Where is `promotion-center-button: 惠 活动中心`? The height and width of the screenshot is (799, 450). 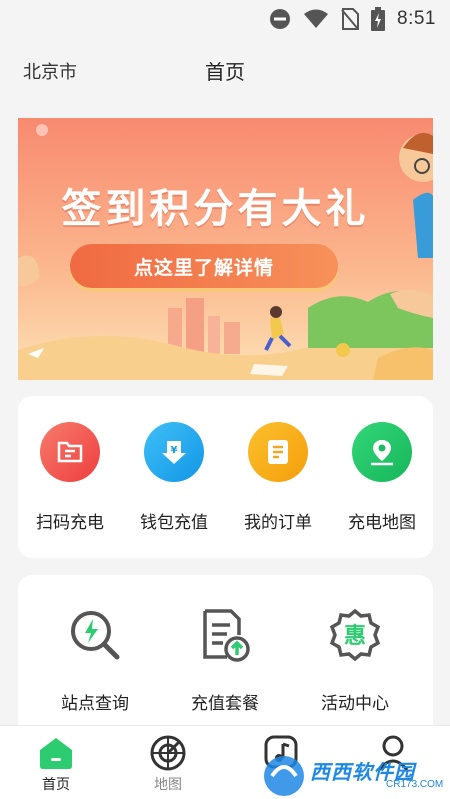 promotion-center-button: 惠 活动中心 is located at coordinates (355, 660).